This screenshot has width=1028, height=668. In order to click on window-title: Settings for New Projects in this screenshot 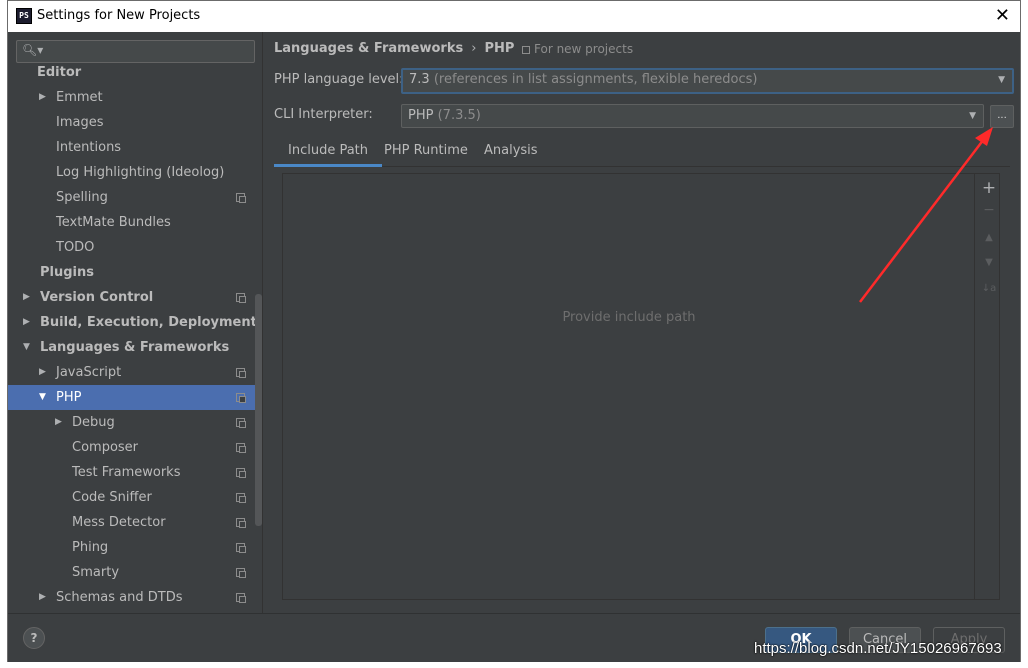, I will do `click(119, 15)`.